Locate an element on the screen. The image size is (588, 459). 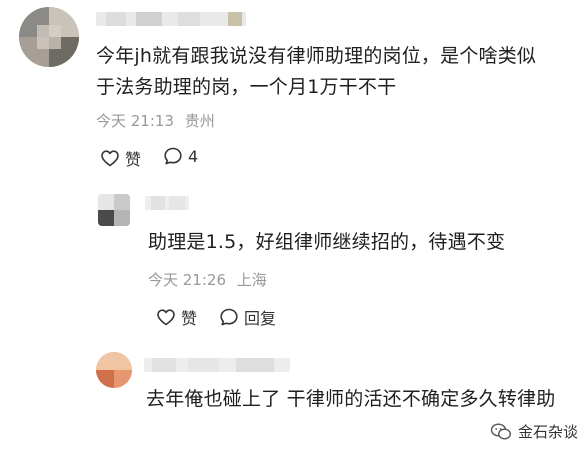
watermark: 金石杂谈 is located at coordinates (534, 431).